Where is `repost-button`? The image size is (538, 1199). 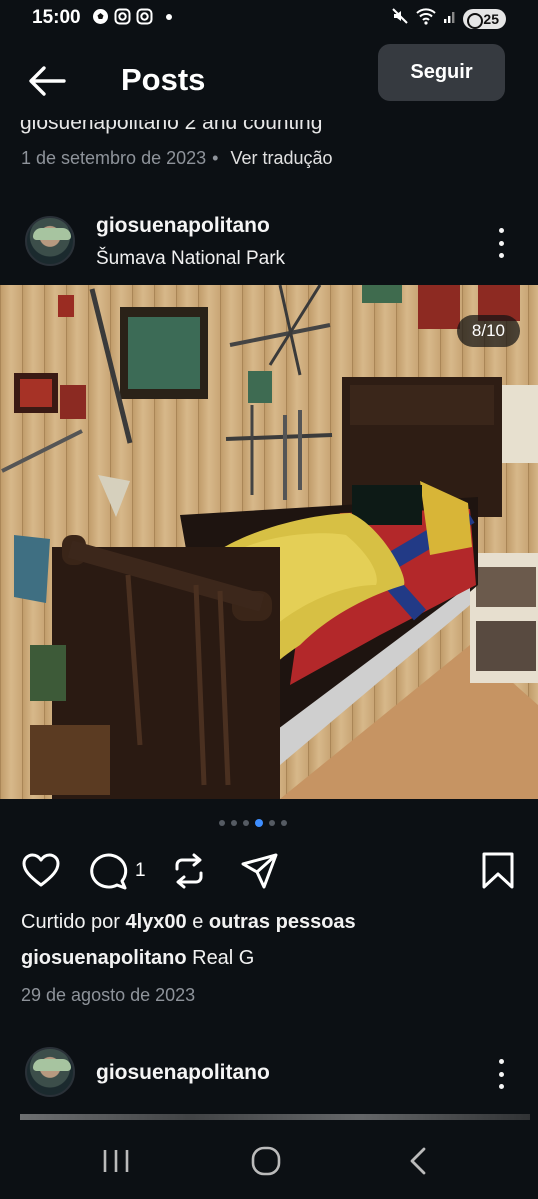
repost-button is located at coordinates (189, 871).